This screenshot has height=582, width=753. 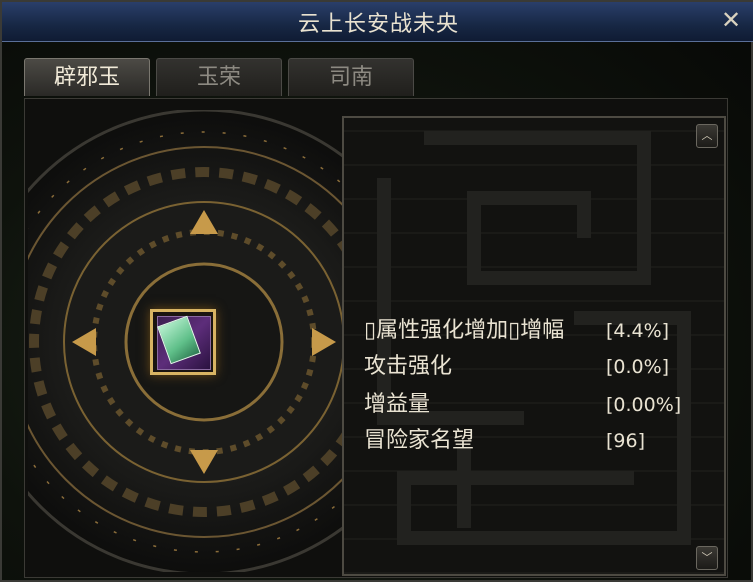 I want to click on stat-row: ▯属性强化增加▯增幅 [4.4%], so click(x=524, y=331).